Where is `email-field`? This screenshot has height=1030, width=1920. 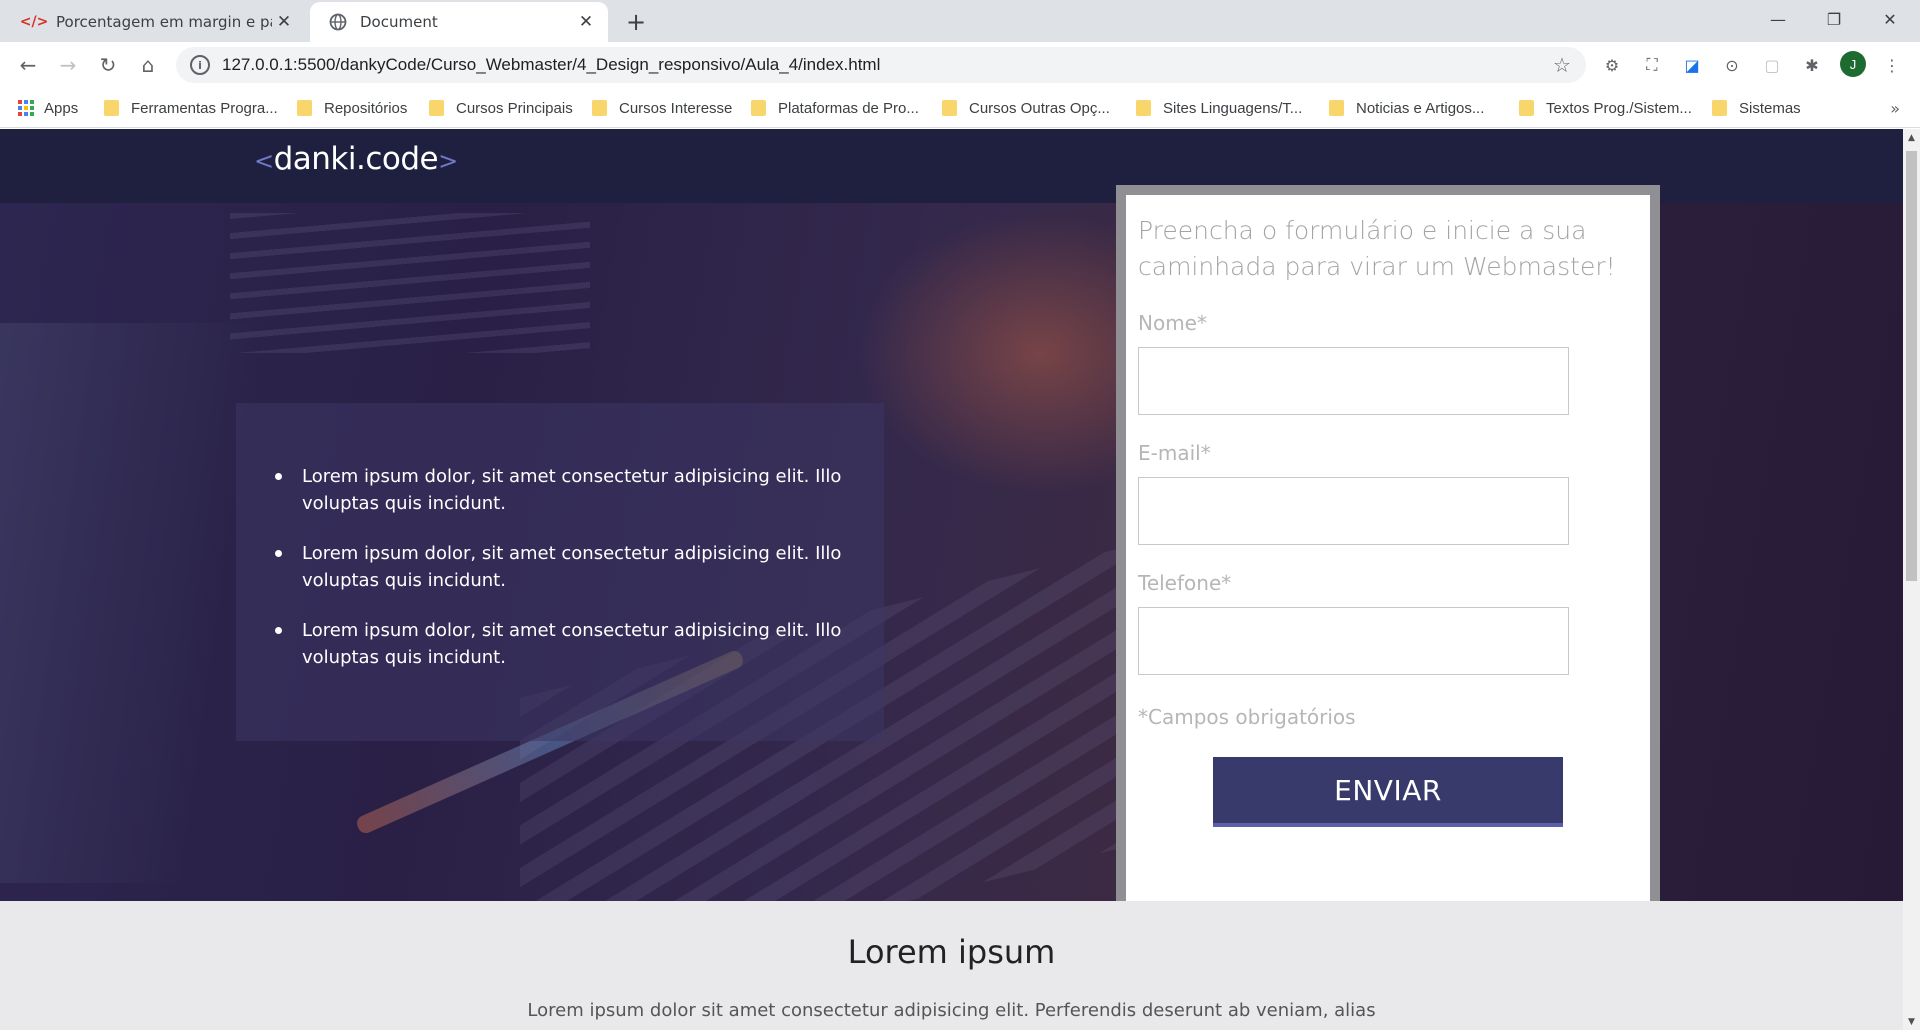 email-field is located at coordinates (1353, 511).